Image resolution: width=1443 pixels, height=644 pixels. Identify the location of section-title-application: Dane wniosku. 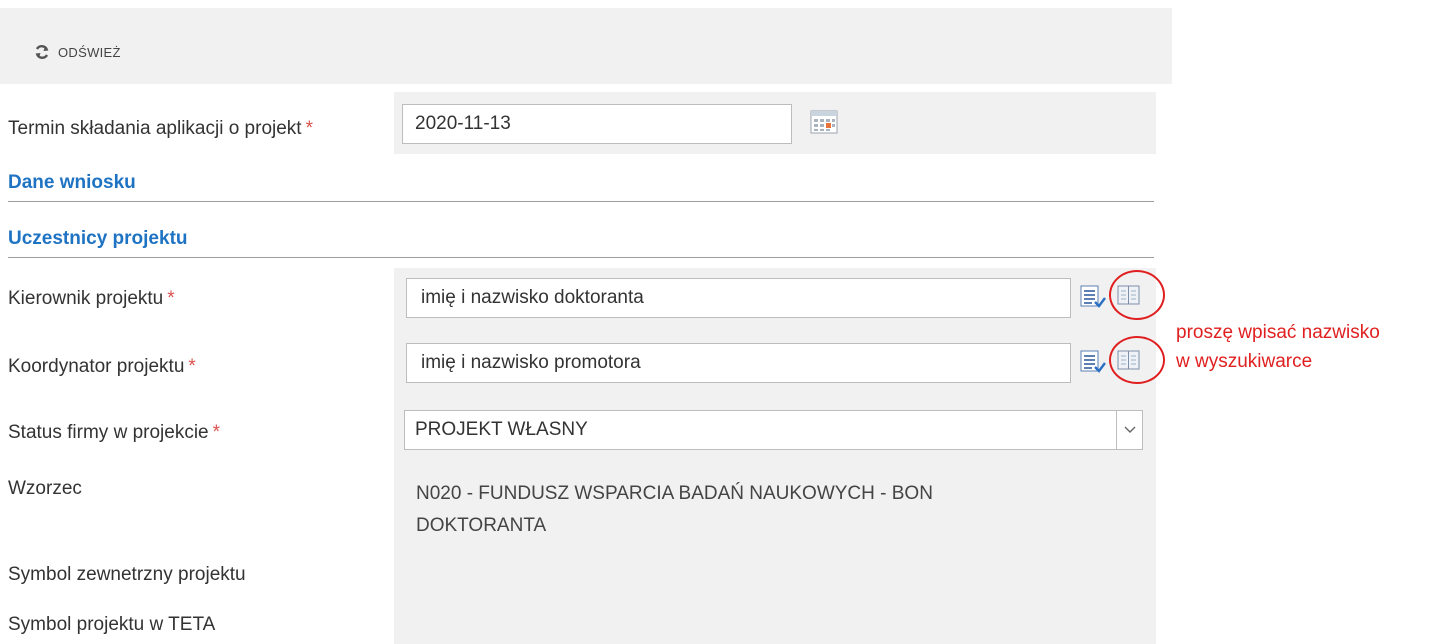
(72, 182).